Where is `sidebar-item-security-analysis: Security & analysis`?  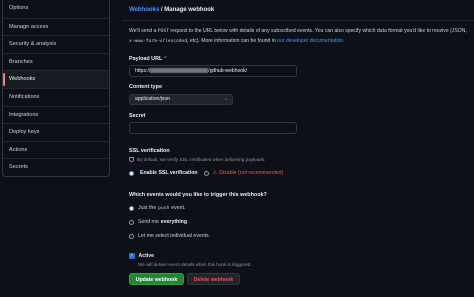 sidebar-item-security-analysis: Security & analysis is located at coordinates (56, 44).